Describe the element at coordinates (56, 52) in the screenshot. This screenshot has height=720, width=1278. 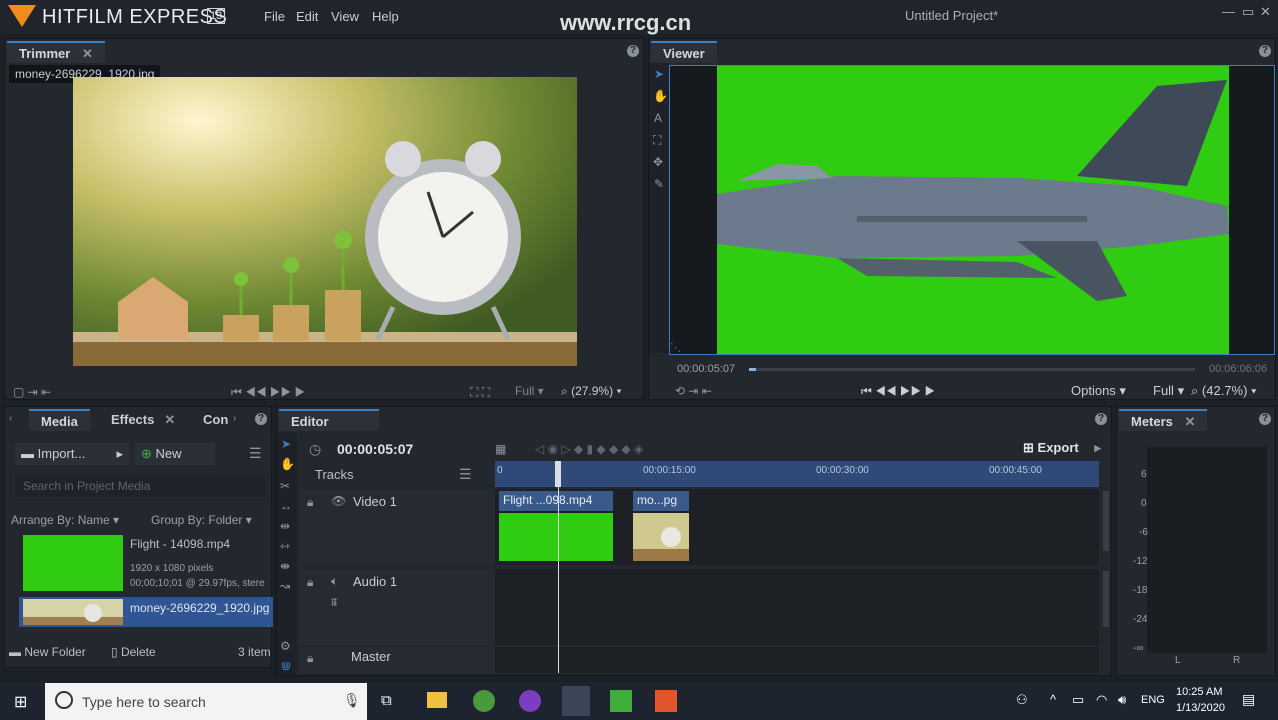
I see `tab-trimmer: Trimmer ✕` at that location.